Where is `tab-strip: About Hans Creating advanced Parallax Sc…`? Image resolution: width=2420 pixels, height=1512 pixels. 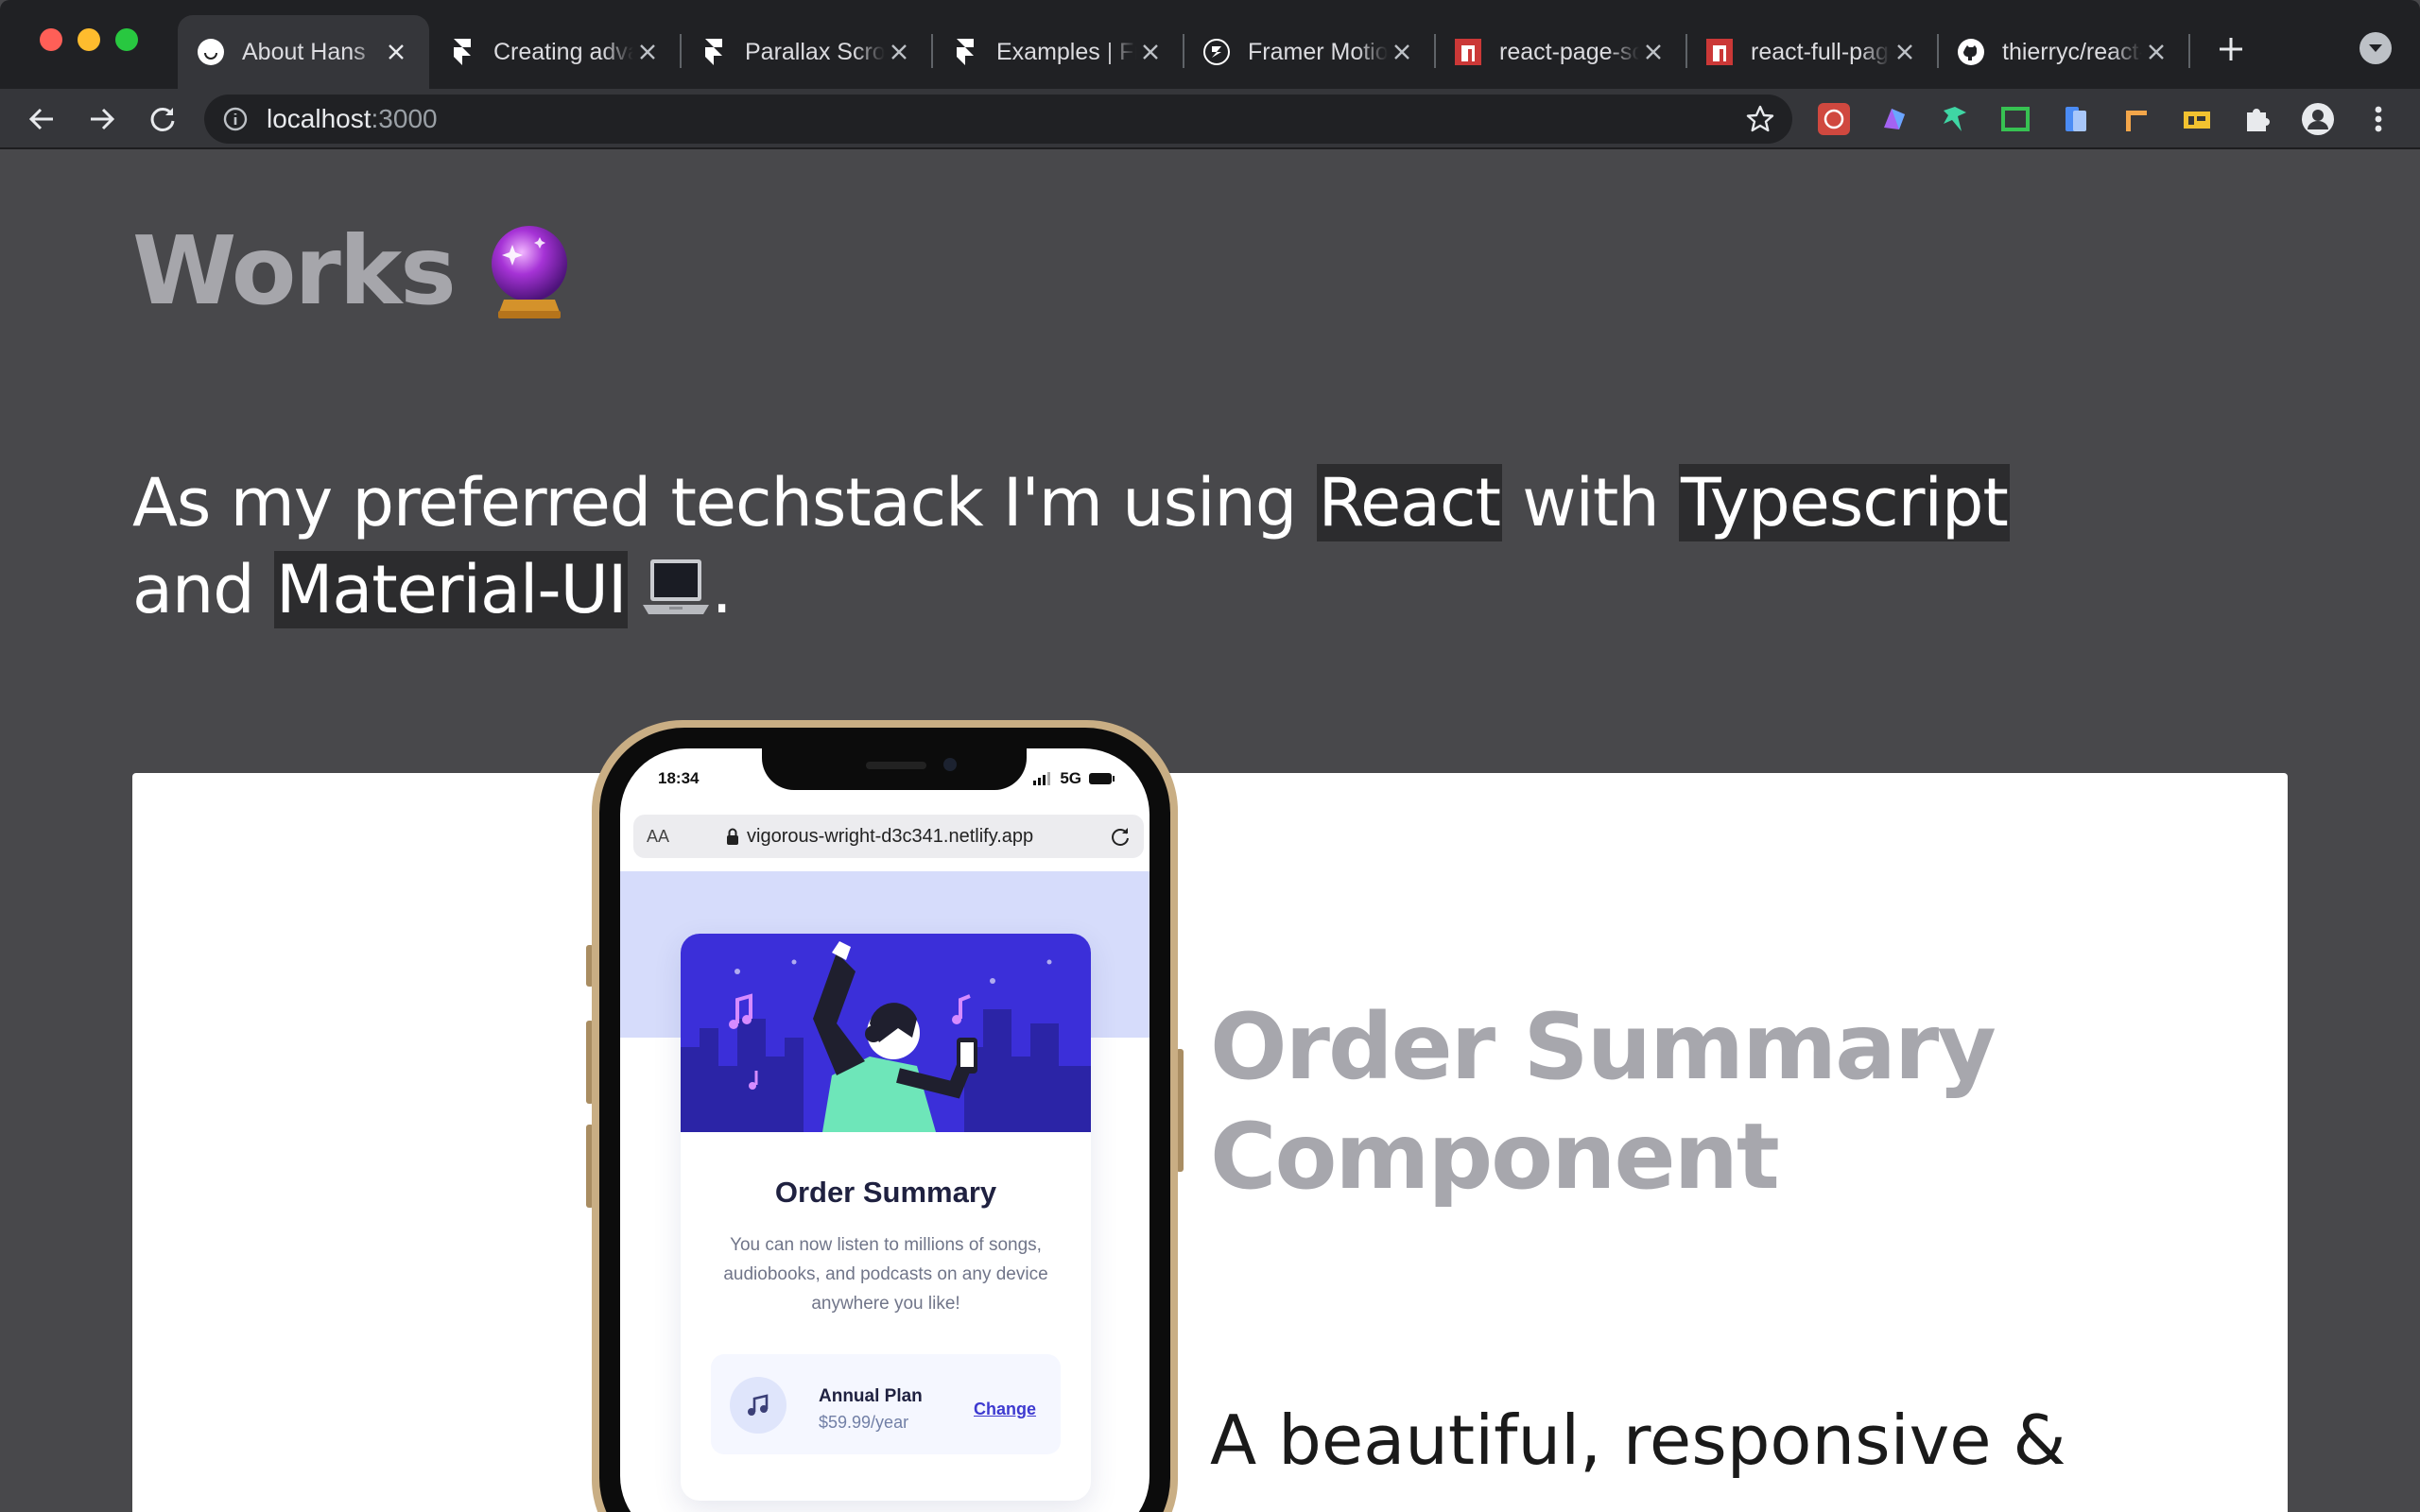
tab-strip: About Hans Creating advanced Parallax Sc… is located at coordinates (1210, 44).